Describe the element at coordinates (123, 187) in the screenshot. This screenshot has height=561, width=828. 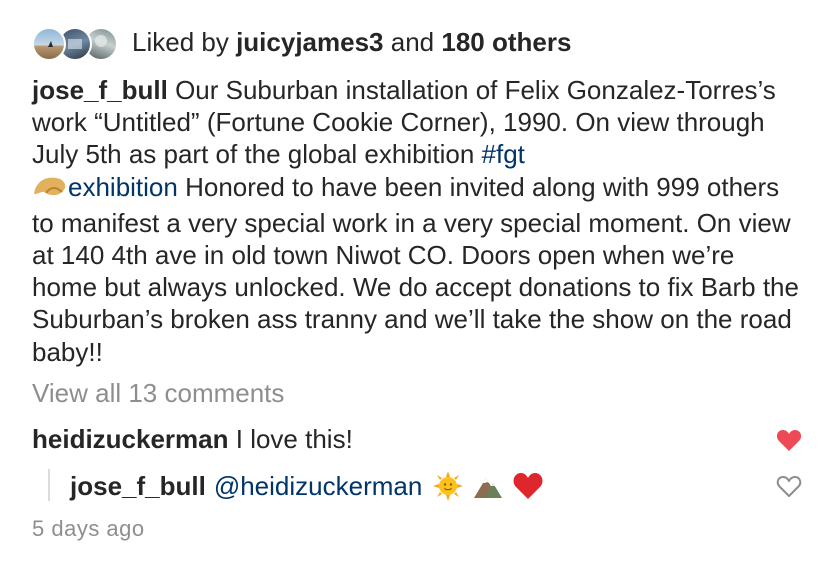
I see `hashtag-text-cont: exhibition` at that location.